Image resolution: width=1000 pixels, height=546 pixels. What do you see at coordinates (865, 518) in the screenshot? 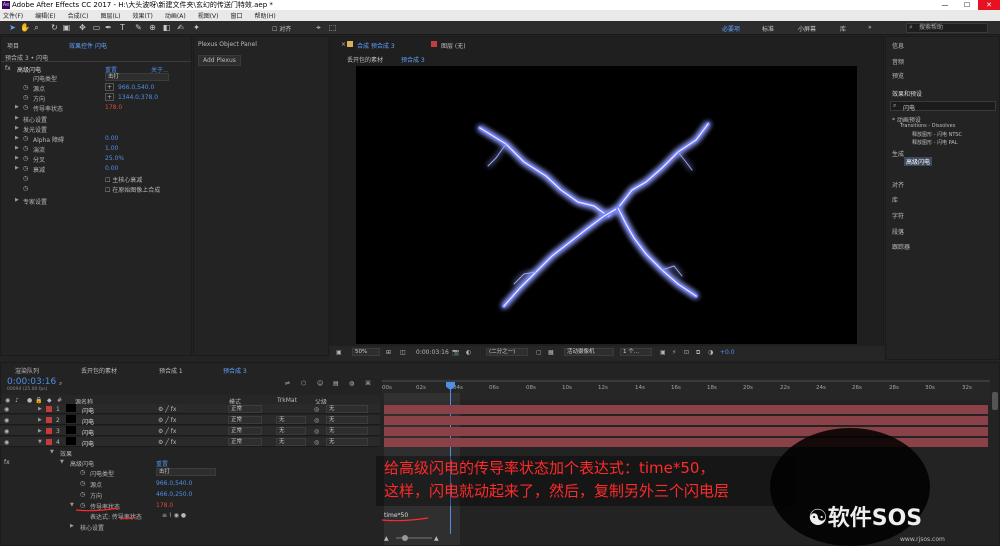
I see `watermark-logo: ☯软件SOS` at bounding box center [865, 518].